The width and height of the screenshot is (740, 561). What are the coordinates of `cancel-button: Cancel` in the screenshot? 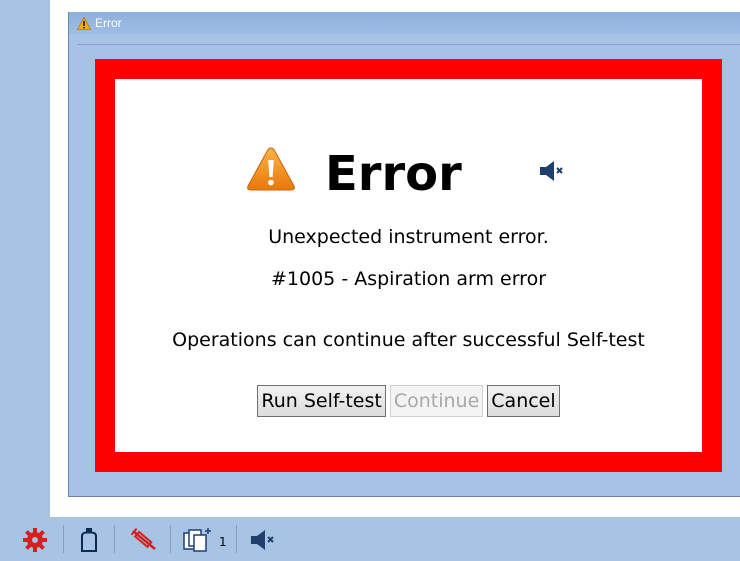 It's located at (523, 401).